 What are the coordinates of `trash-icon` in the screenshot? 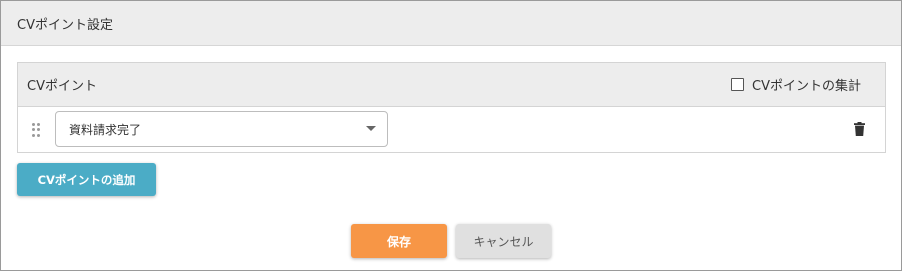 It's located at (859, 130).